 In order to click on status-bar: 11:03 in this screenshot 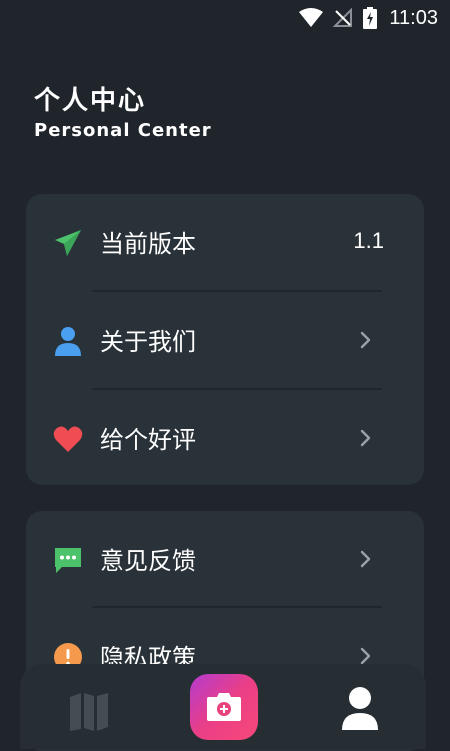, I will do `click(225, 18)`.